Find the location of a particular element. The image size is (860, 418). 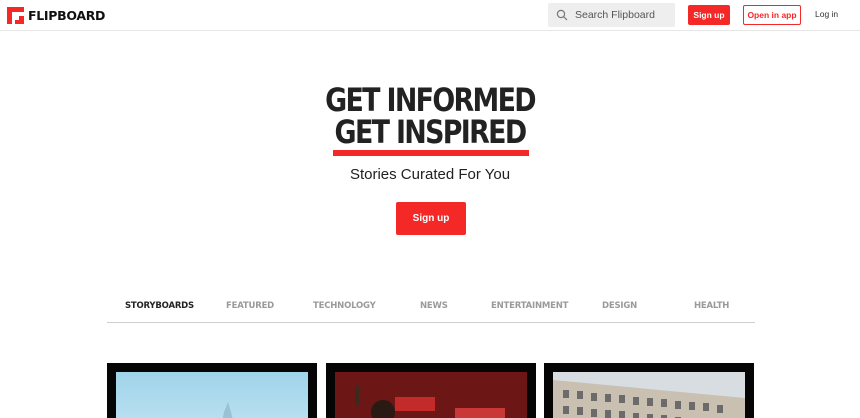

logo-text: FLIPBOARD is located at coordinates (67, 15).